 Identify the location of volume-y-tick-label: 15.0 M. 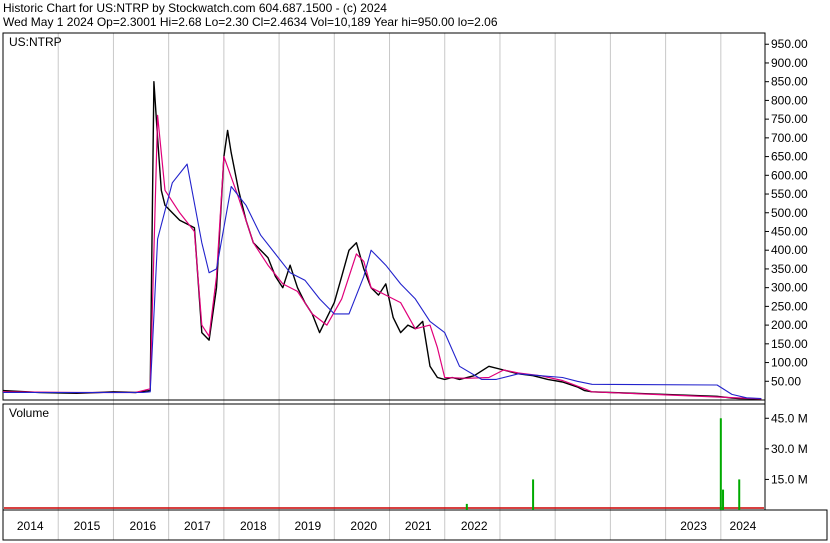
(789, 479).